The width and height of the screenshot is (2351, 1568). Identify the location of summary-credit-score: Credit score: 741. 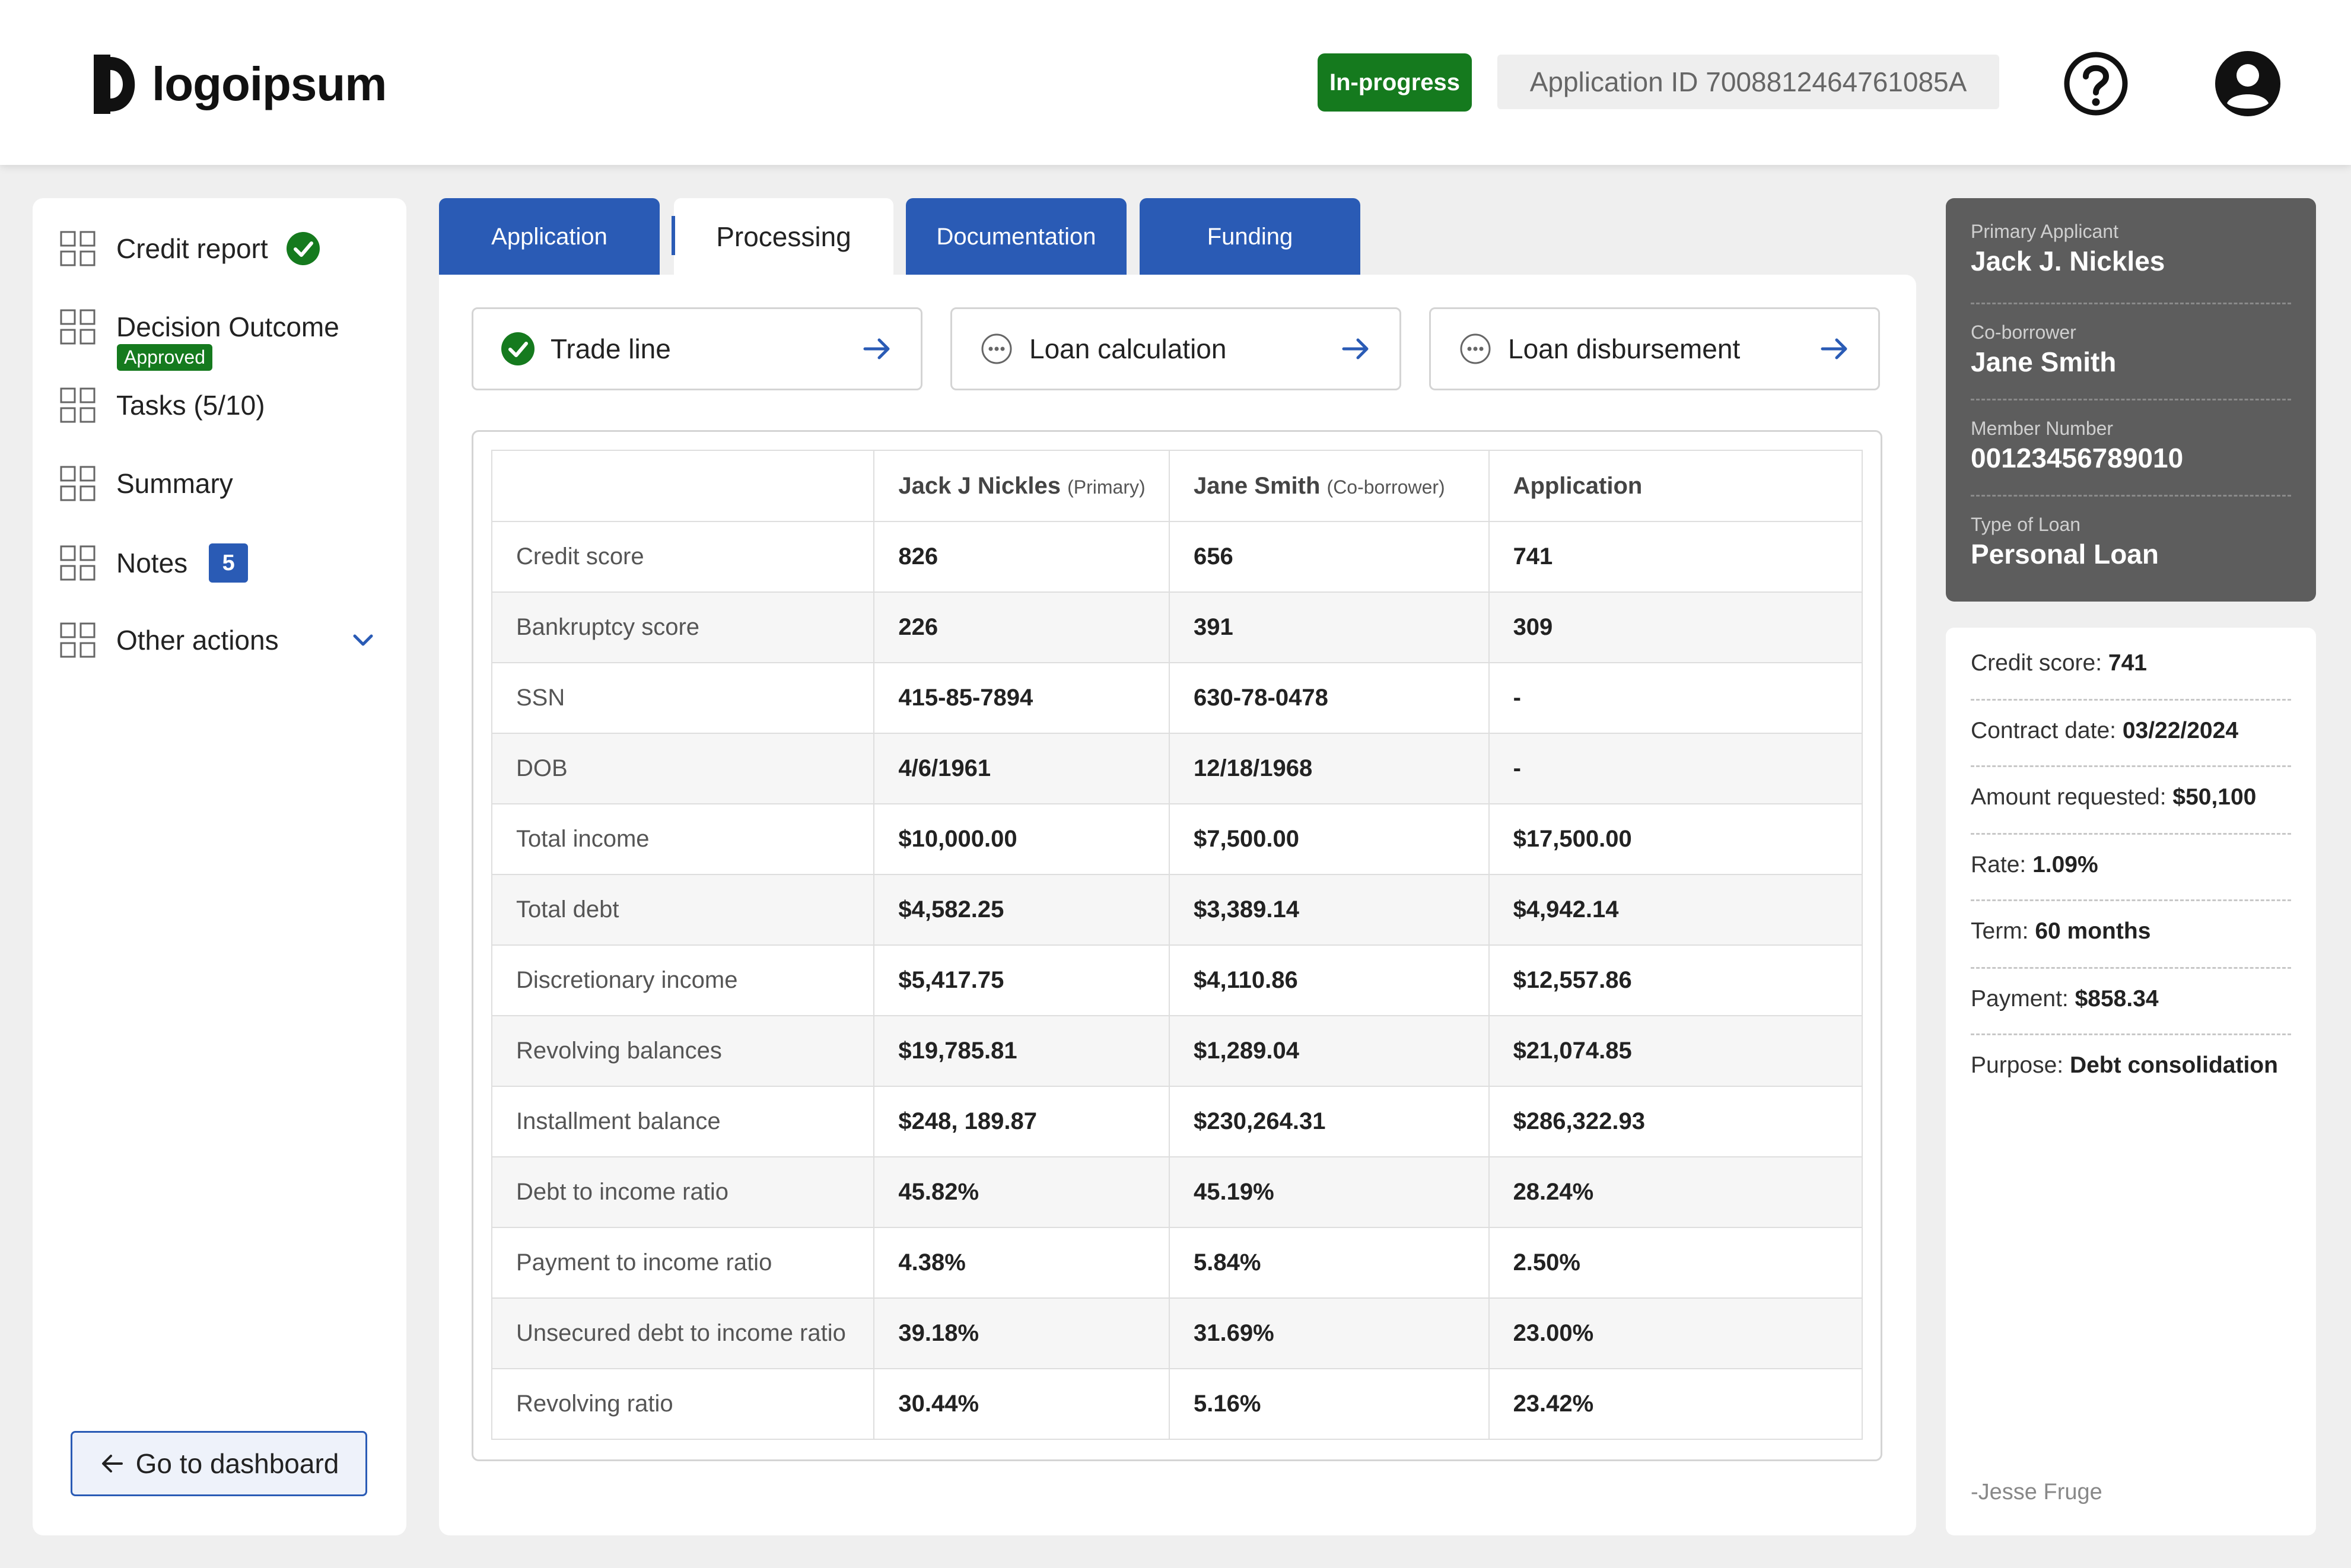
(2131, 663).